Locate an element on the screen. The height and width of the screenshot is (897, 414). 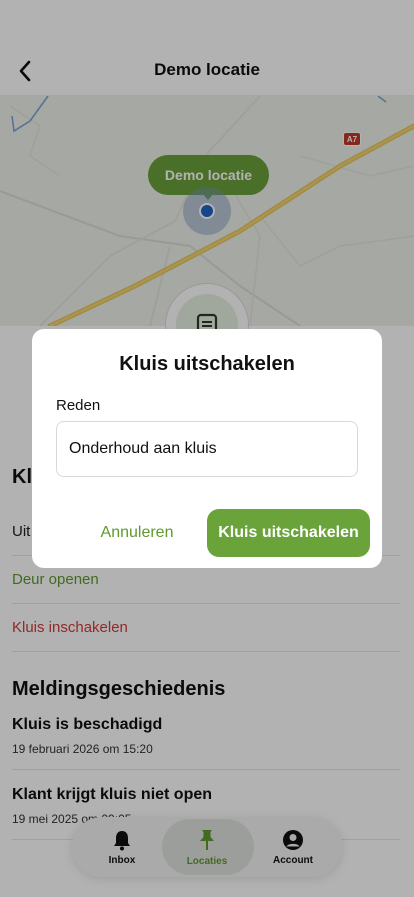
reason-label: Reden is located at coordinates (78, 405).